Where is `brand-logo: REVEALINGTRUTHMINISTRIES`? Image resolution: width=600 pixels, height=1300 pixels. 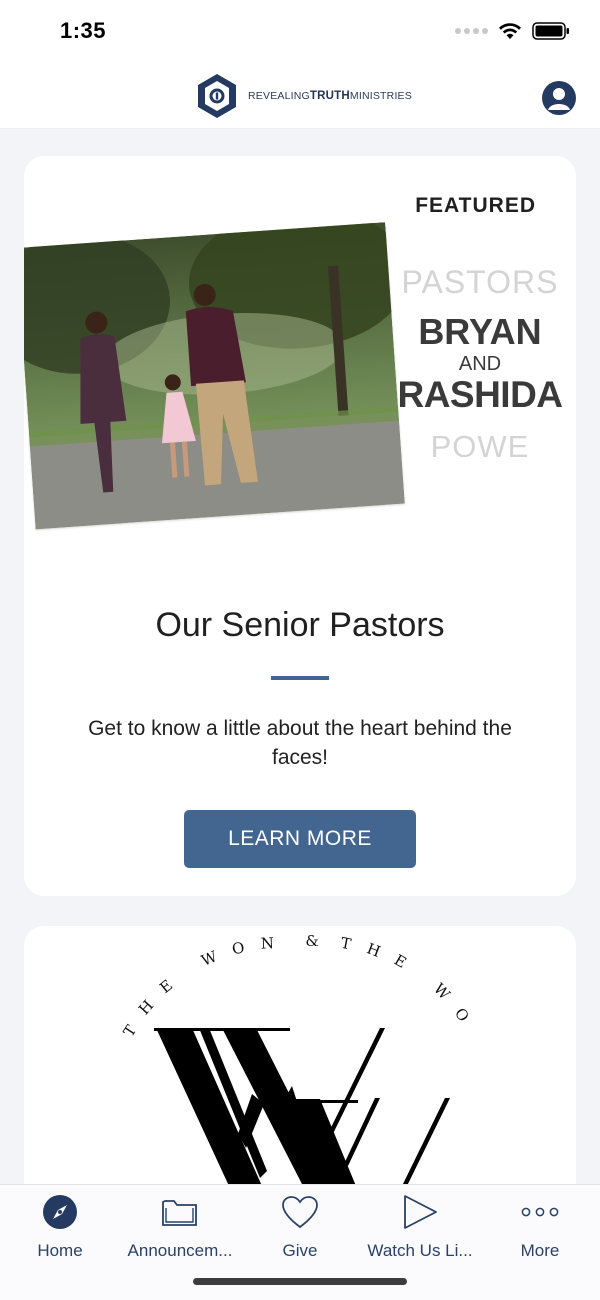 brand-logo: REVEALINGTRUTHMINISTRIES is located at coordinates (304, 96).